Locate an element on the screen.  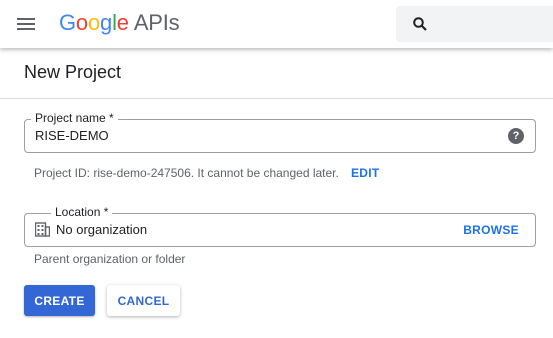
google-wordmark: Google is located at coordinates (94, 22).